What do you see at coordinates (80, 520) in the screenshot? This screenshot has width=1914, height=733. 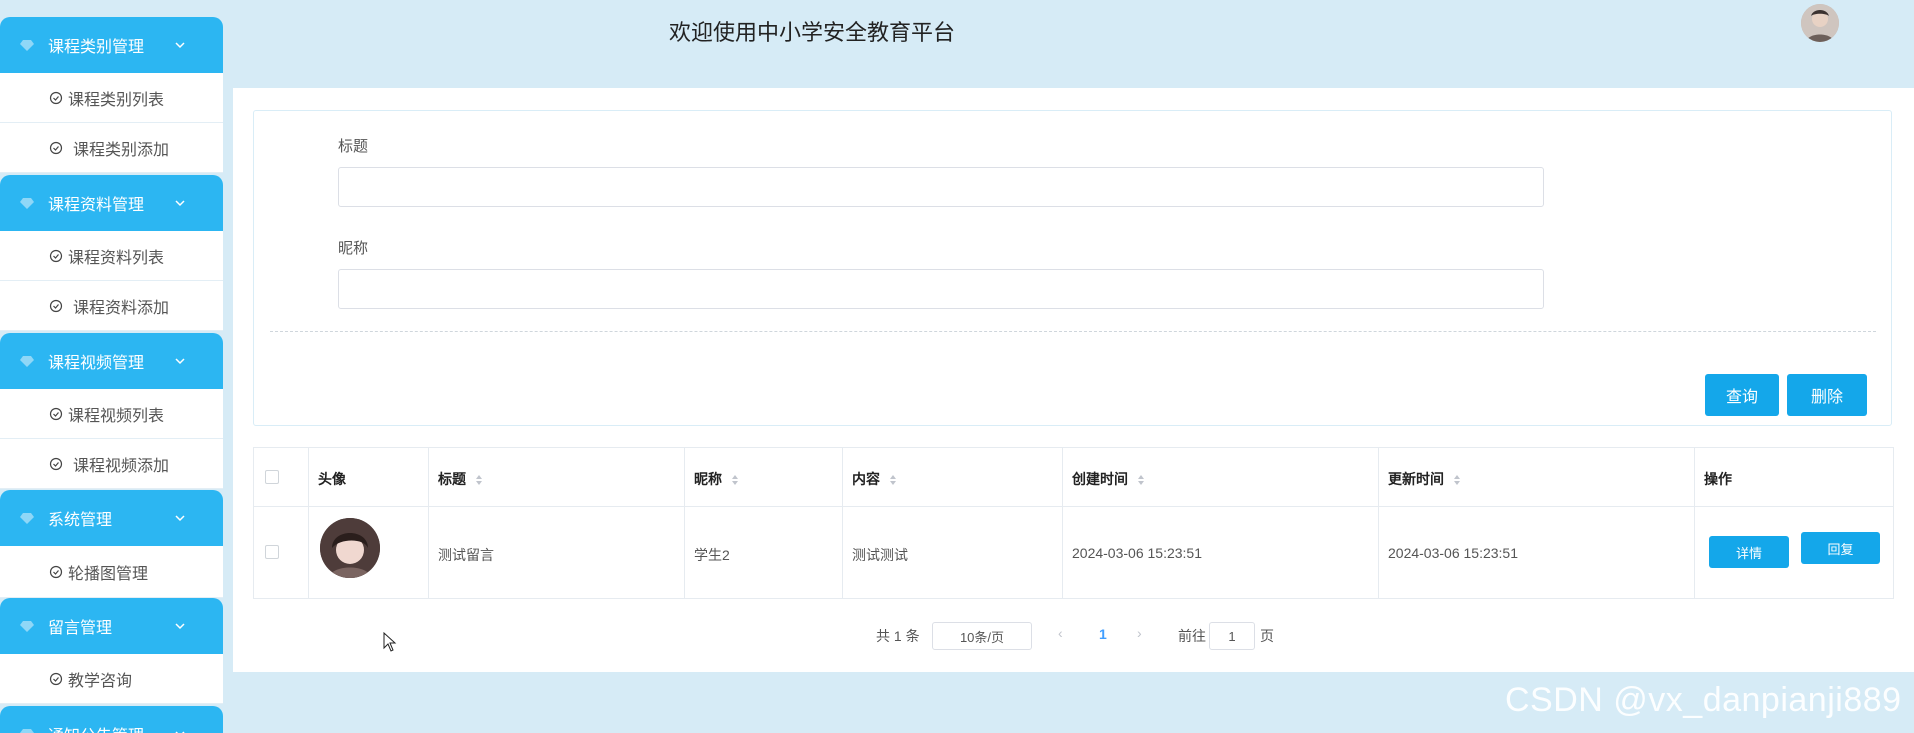 I see `sidebar-group-label: 系统管理` at bounding box center [80, 520].